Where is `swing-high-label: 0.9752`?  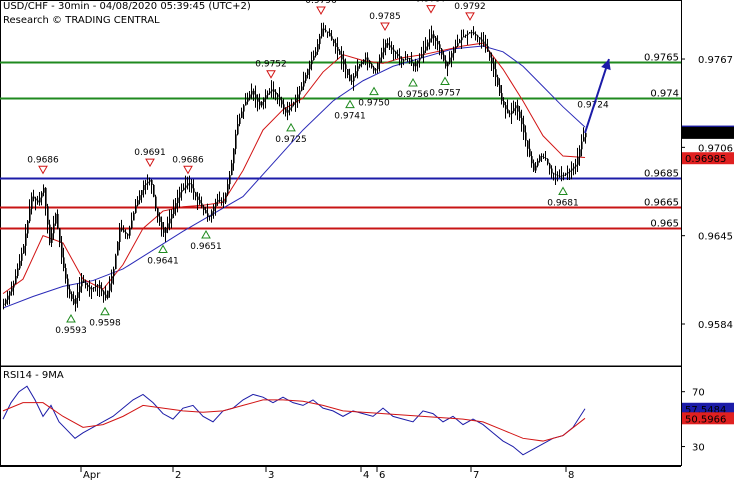 swing-high-label: 0.9752 is located at coordinates (271, 65).